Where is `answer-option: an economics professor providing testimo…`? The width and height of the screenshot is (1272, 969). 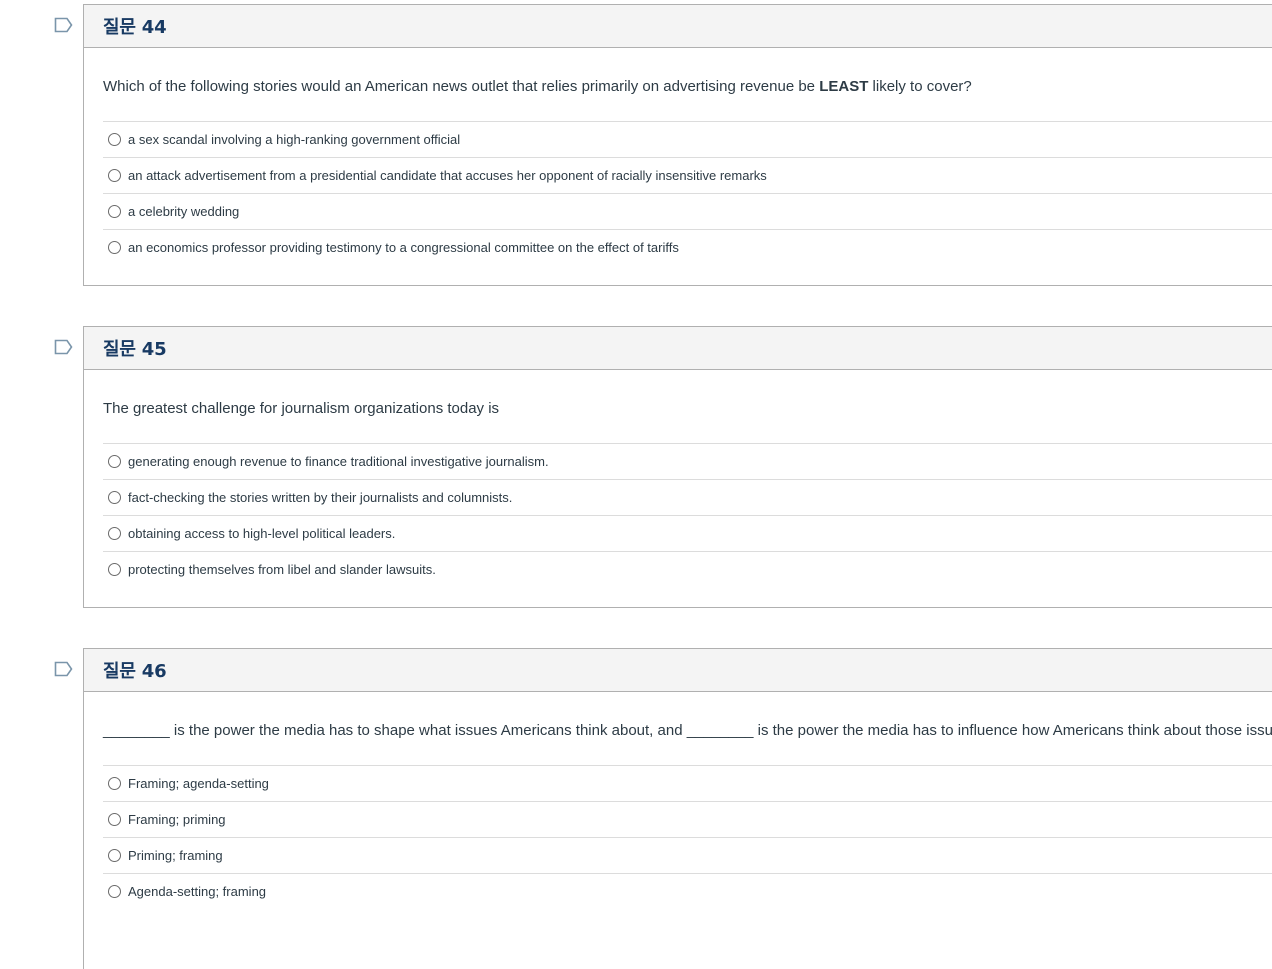 answer-option: an economics professor providing testimo… is located at coordinates (687, 247).